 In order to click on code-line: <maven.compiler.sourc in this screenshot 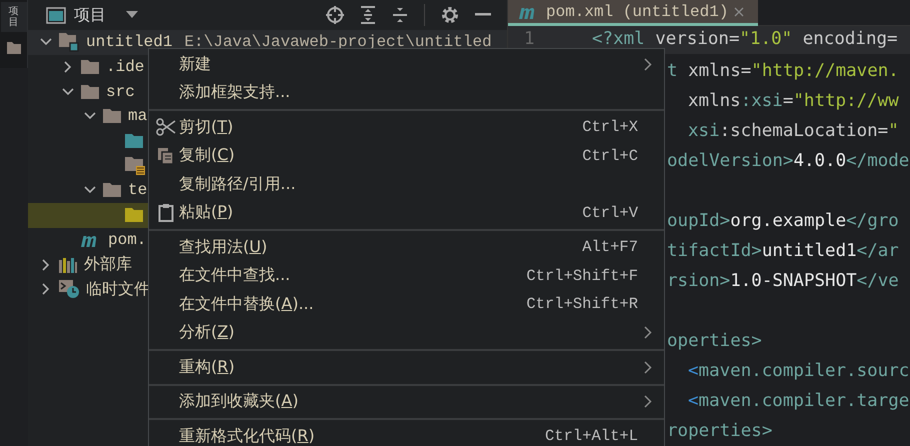, I will do `click(799, 371)`.